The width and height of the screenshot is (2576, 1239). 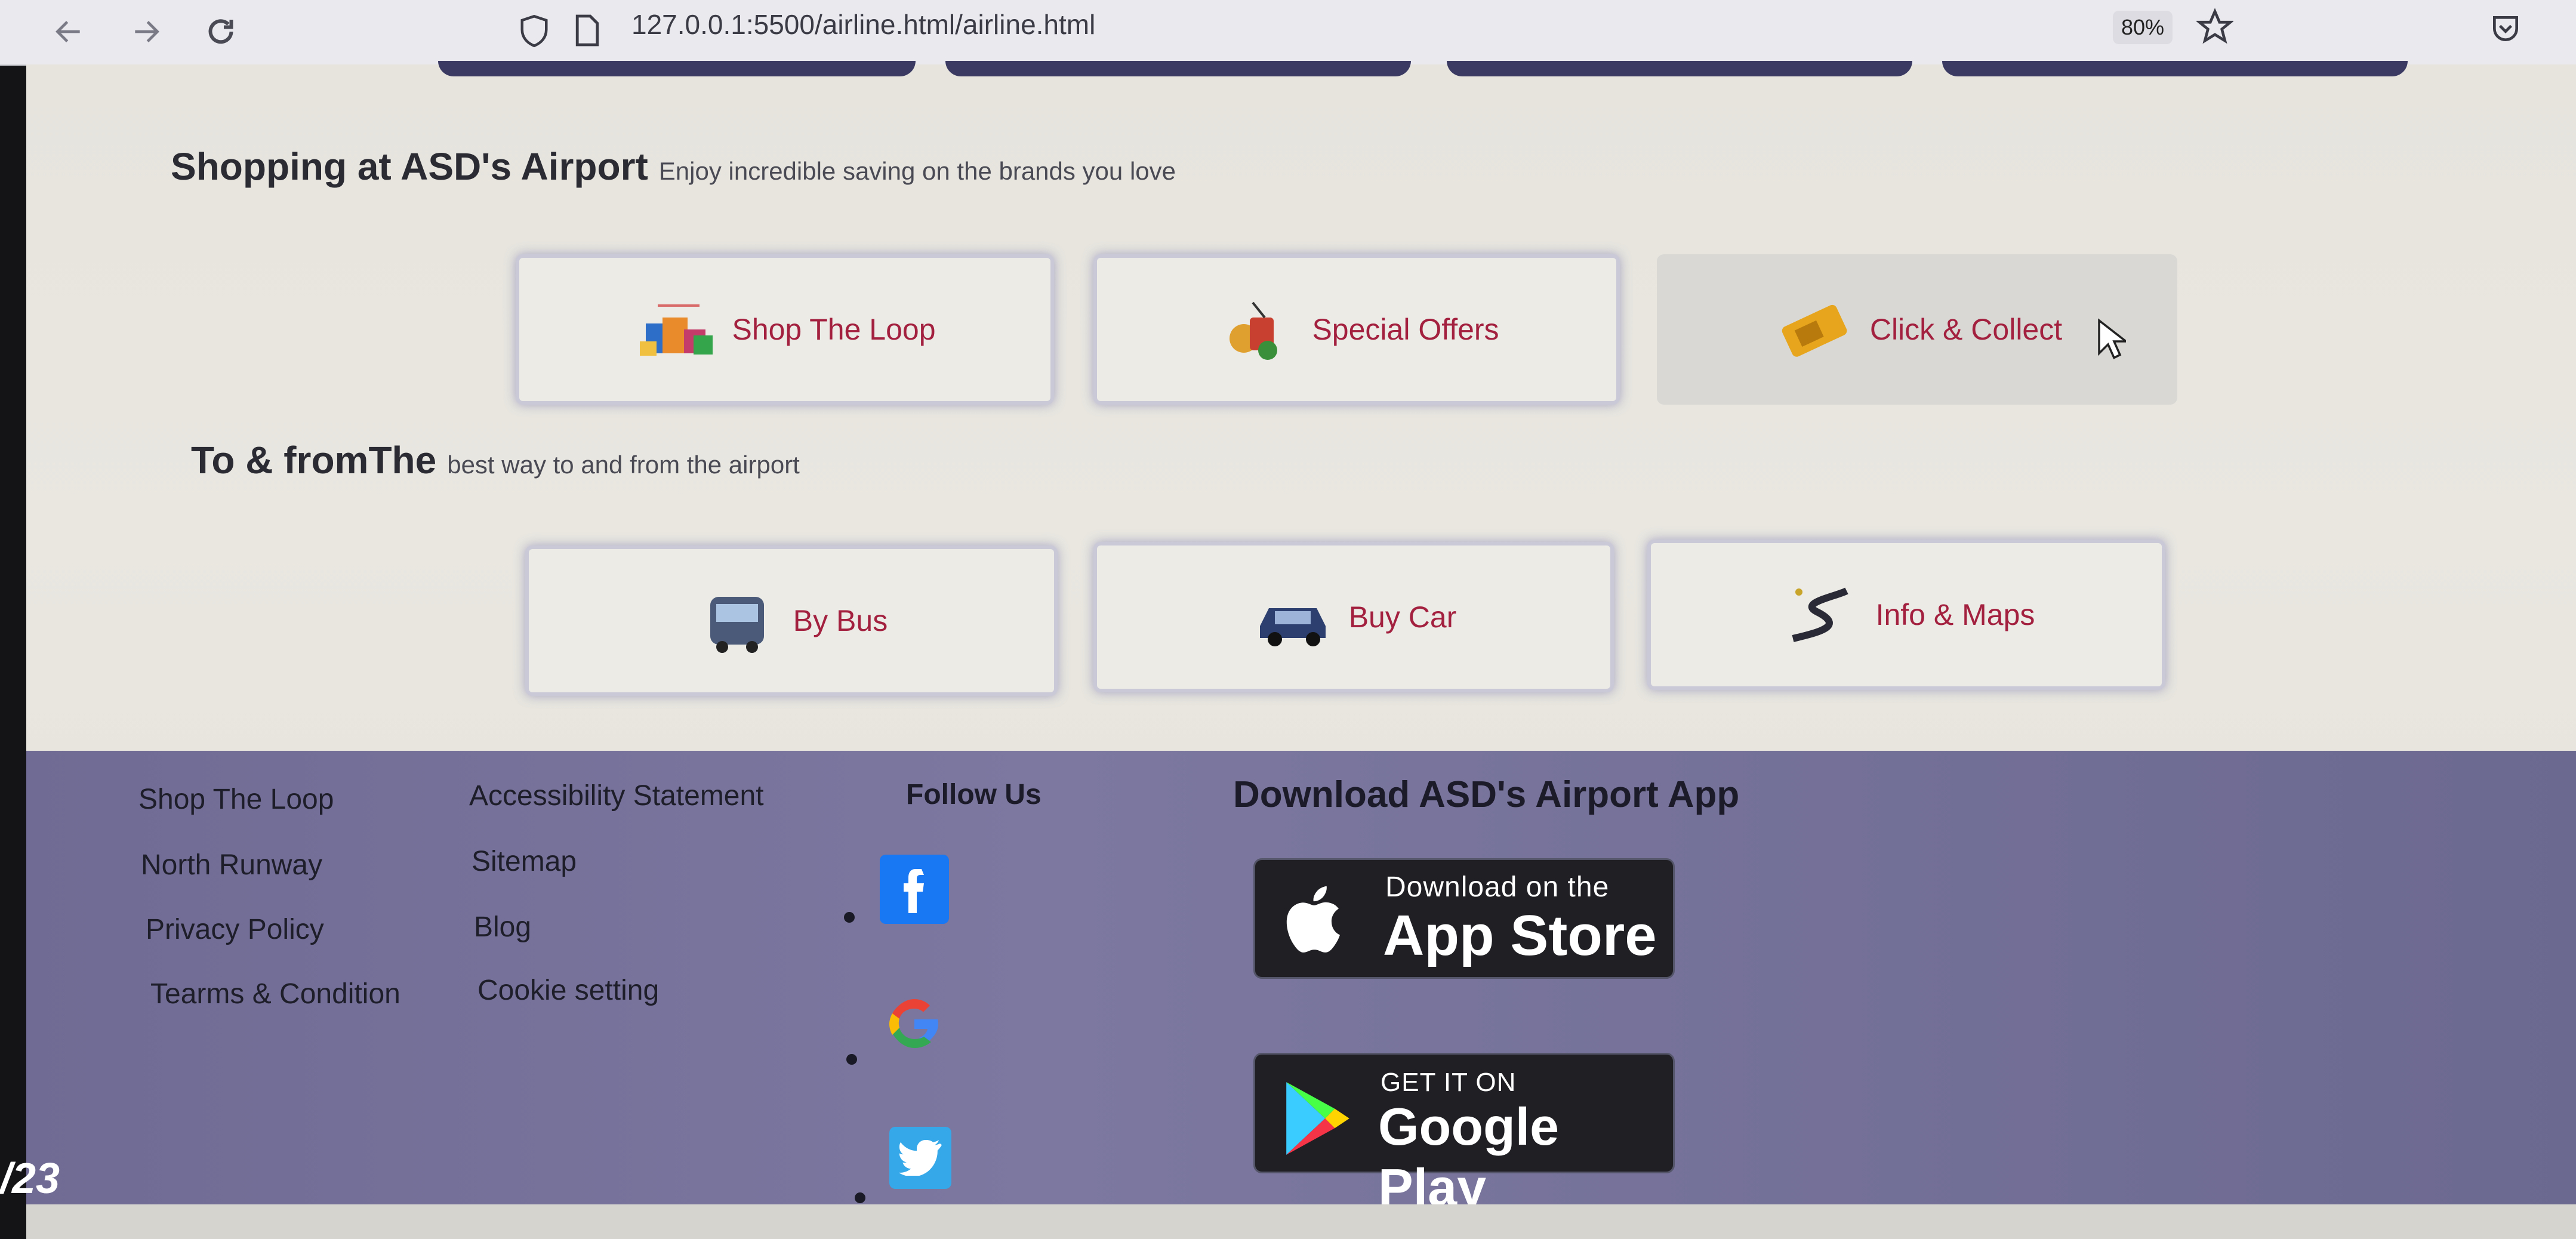 I want to click on buy-car-label: Buy Car, so click(x=1402, y=617).